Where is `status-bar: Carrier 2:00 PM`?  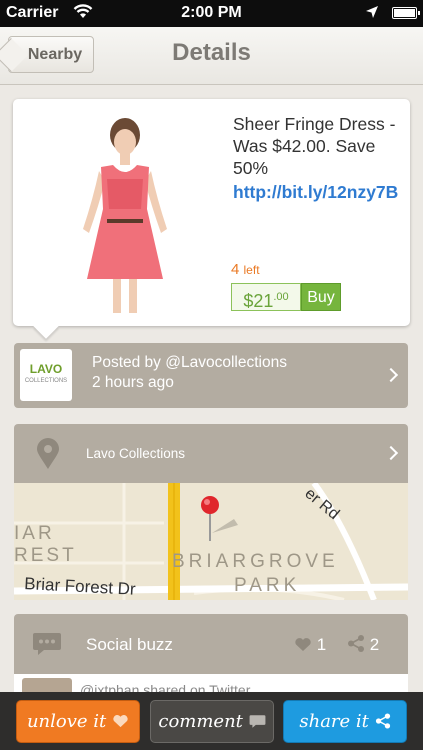 status-bar: Carrier 2:00 PM is located at coordinates (211, 13).